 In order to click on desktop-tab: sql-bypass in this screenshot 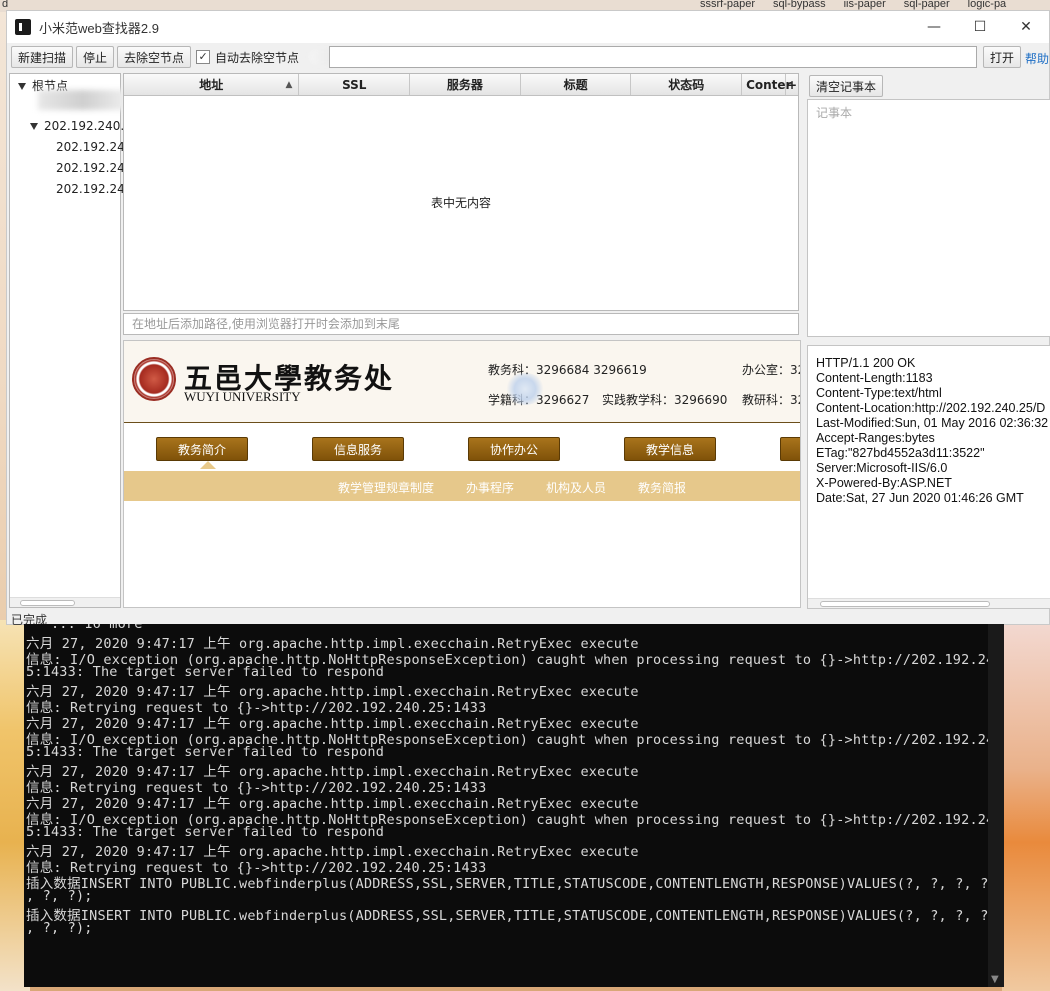, I will do `click(799, 5)`.